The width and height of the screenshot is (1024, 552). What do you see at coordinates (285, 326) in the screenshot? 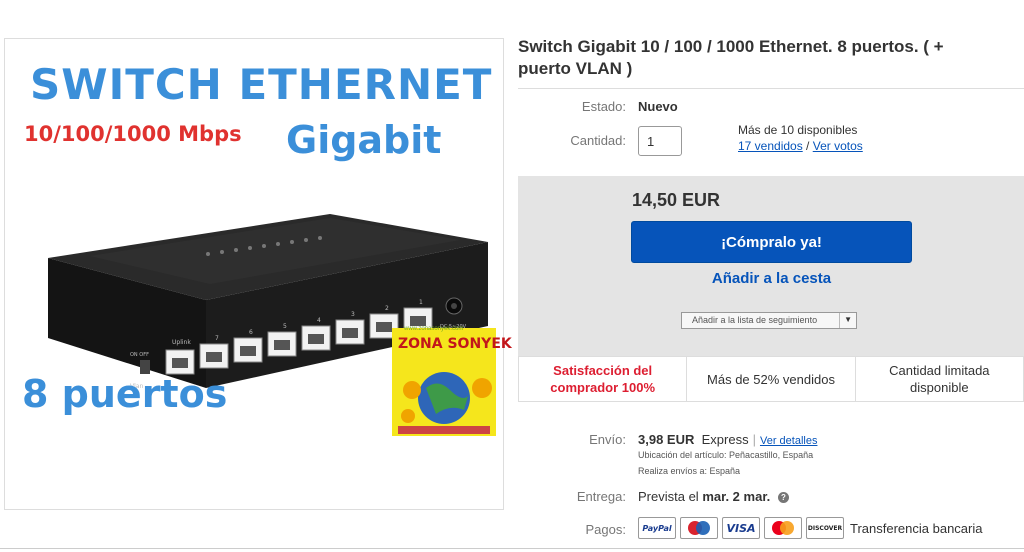
I see `port-number: 5` at bounding box center [285, 326].